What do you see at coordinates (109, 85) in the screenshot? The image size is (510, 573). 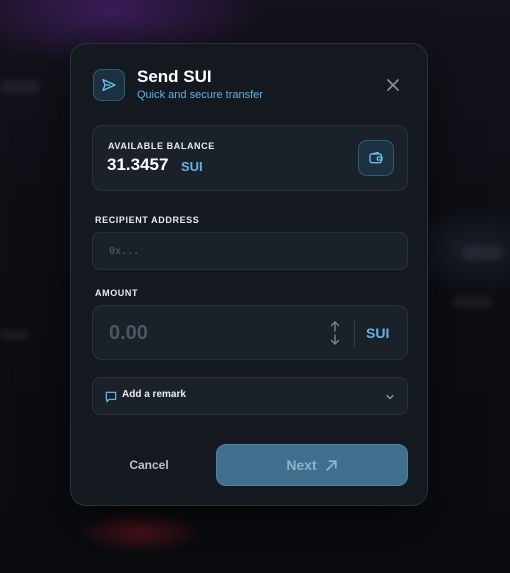 I see `send-icon` at bounding box center [109, 85].